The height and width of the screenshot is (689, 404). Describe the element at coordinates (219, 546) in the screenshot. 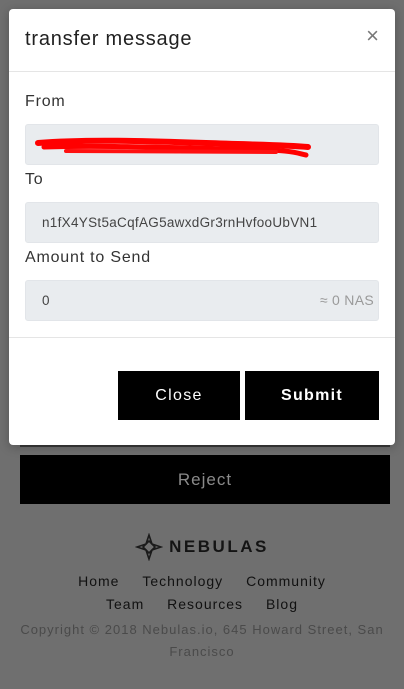

I see `brand-name: NEBULAS` at that location.